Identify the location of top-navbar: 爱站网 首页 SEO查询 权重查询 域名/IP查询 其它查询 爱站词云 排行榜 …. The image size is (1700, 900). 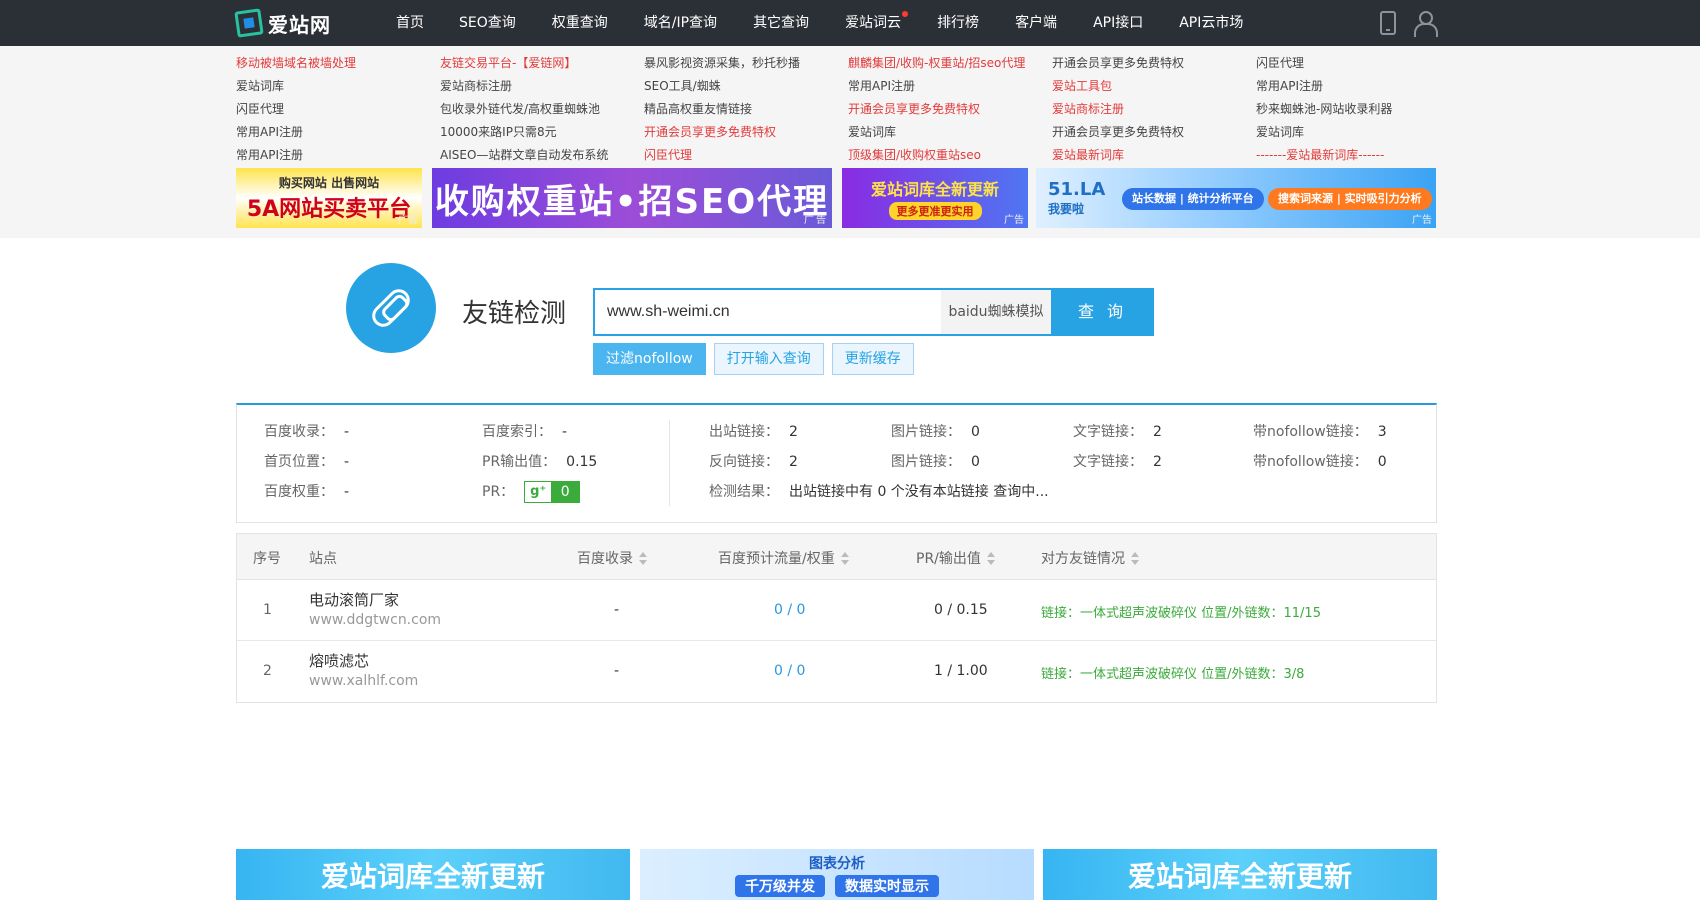
(850, 23).